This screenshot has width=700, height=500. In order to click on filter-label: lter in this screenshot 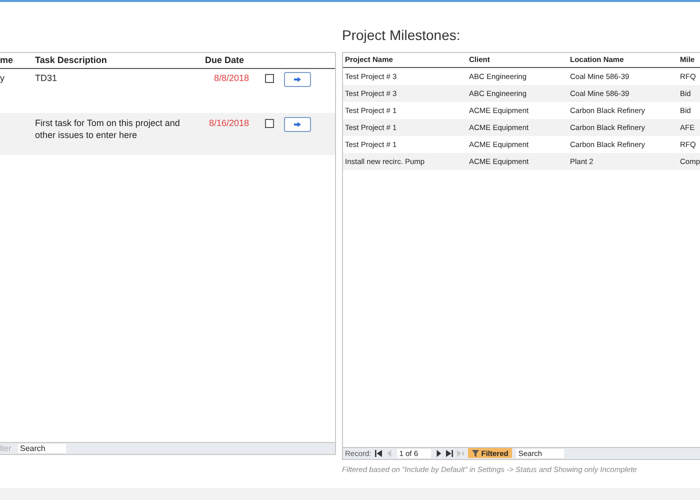, I will do `click(6, 448)`.